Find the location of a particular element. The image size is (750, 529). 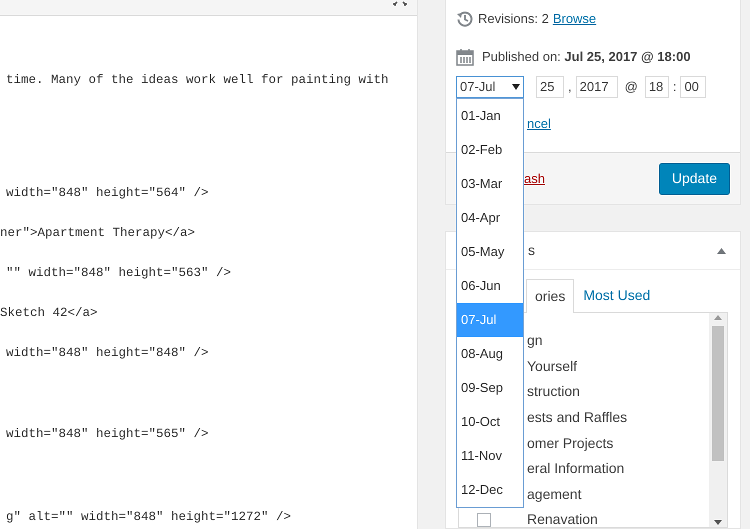

category-label: omer Projects is located at coordinates (570, 443).